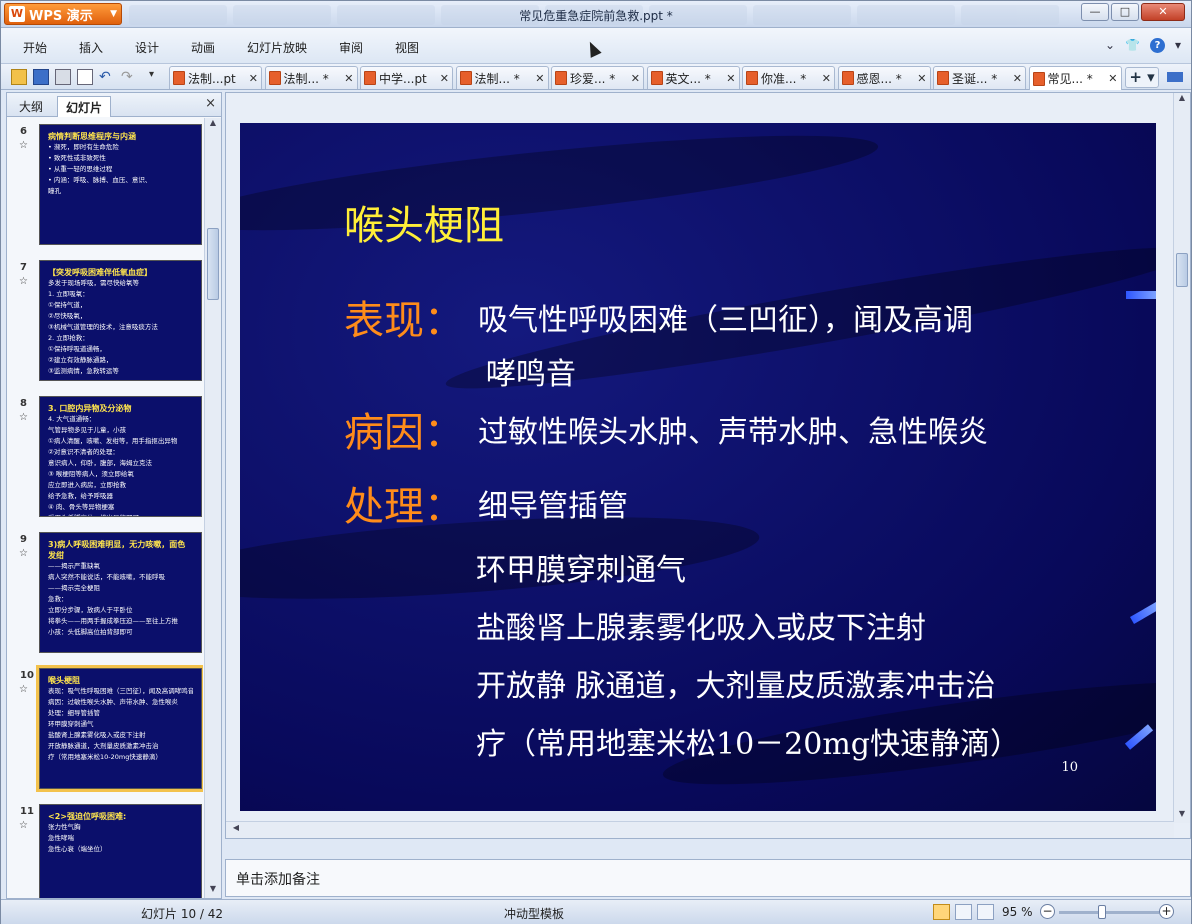 The image size is (1192, 924). What do you see at coordinates (1095, 12) in the screenshot?
I see `minimize-button: —` at bounding box center [1095, 12].